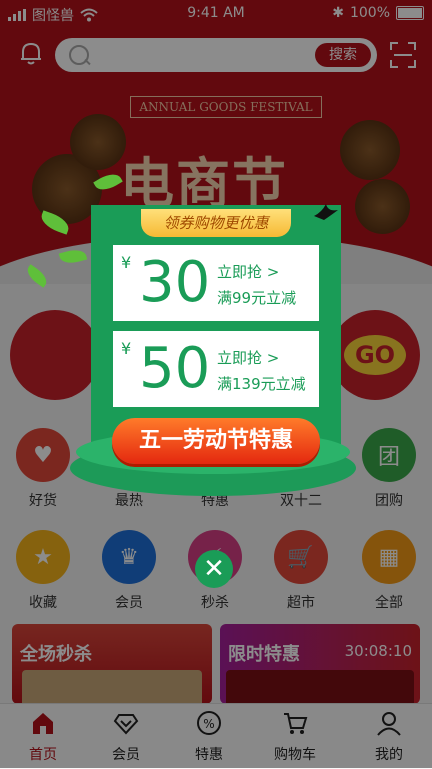 The height and width of the screenshot is (769, 432). What do you see at coordinates (216, 223) in the screenshot?
I see `popup-header: 领券购物更优惠` at bounding box center [216, 223].